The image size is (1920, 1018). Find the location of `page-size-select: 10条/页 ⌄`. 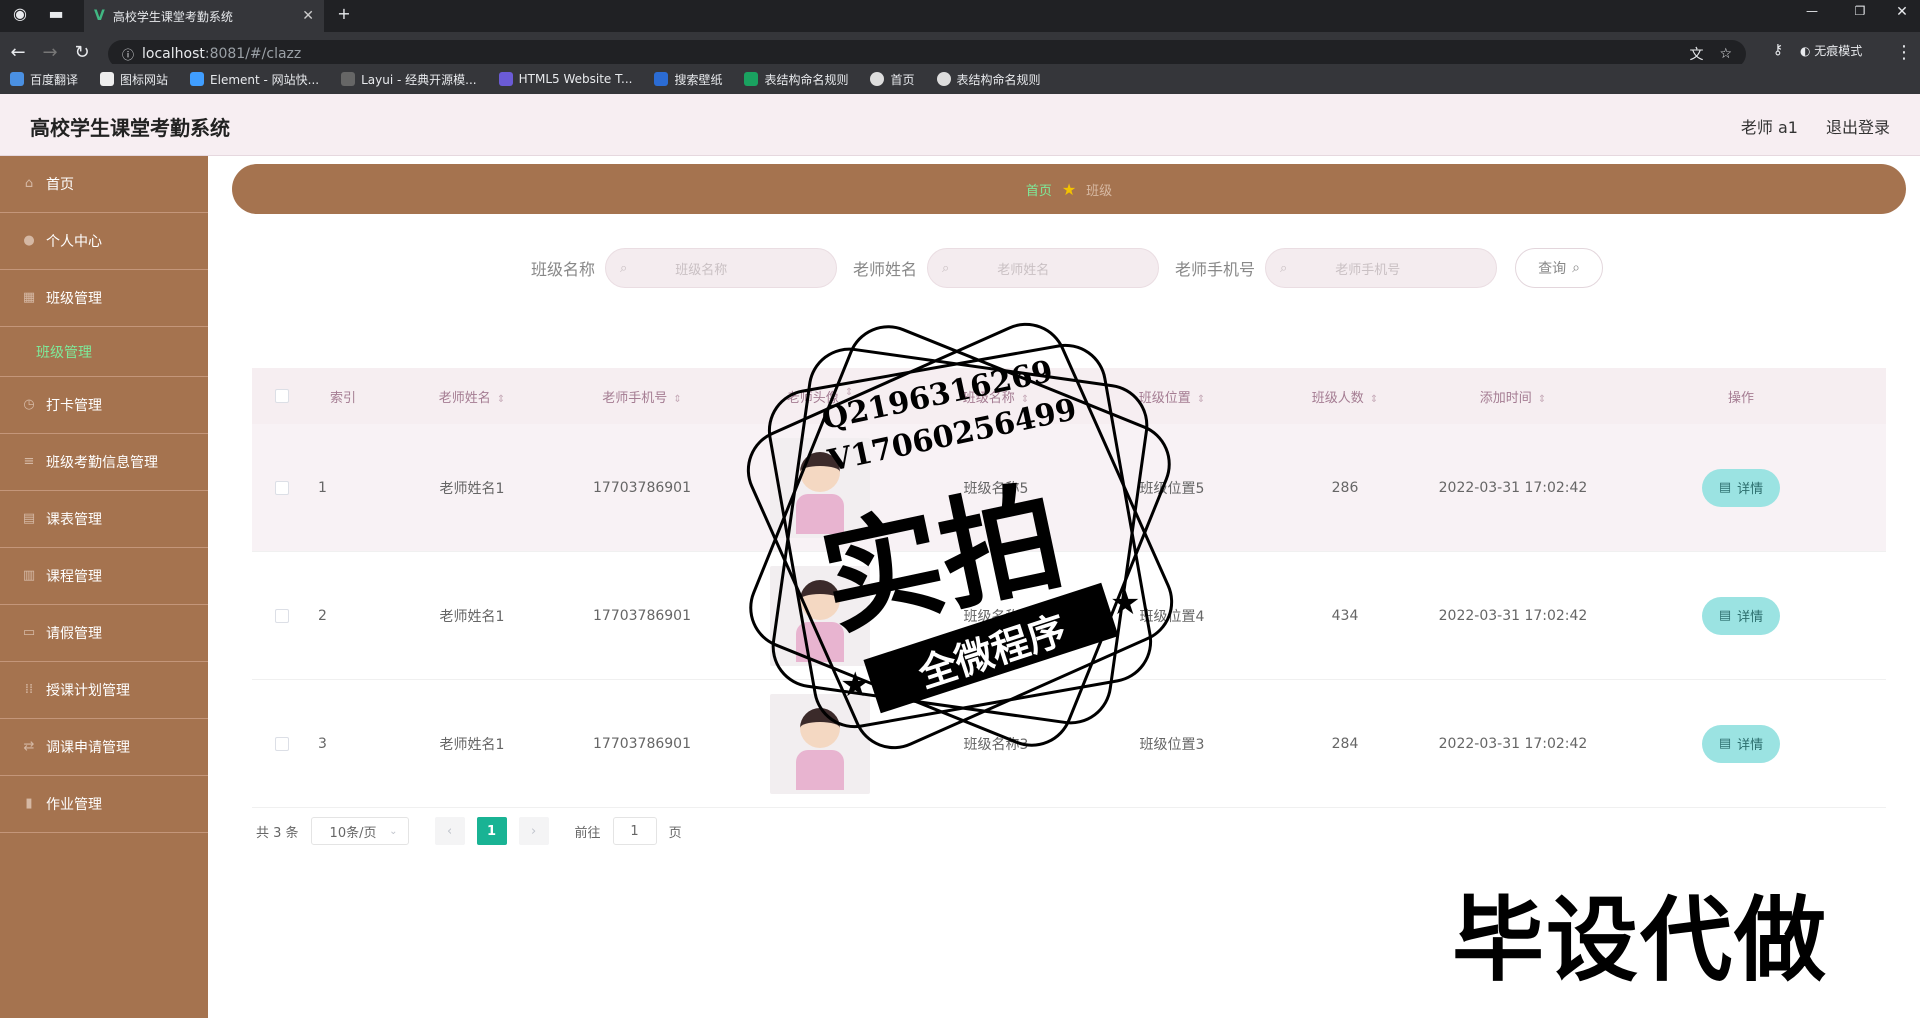

page-size-select: 10条/页 ⌄ is located at coordinates (359, 831).